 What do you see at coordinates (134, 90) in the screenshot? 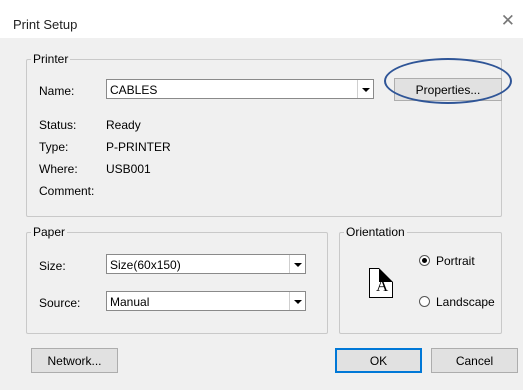
I see `printer-name-value: CABLES` at bounding box center [134, 90].